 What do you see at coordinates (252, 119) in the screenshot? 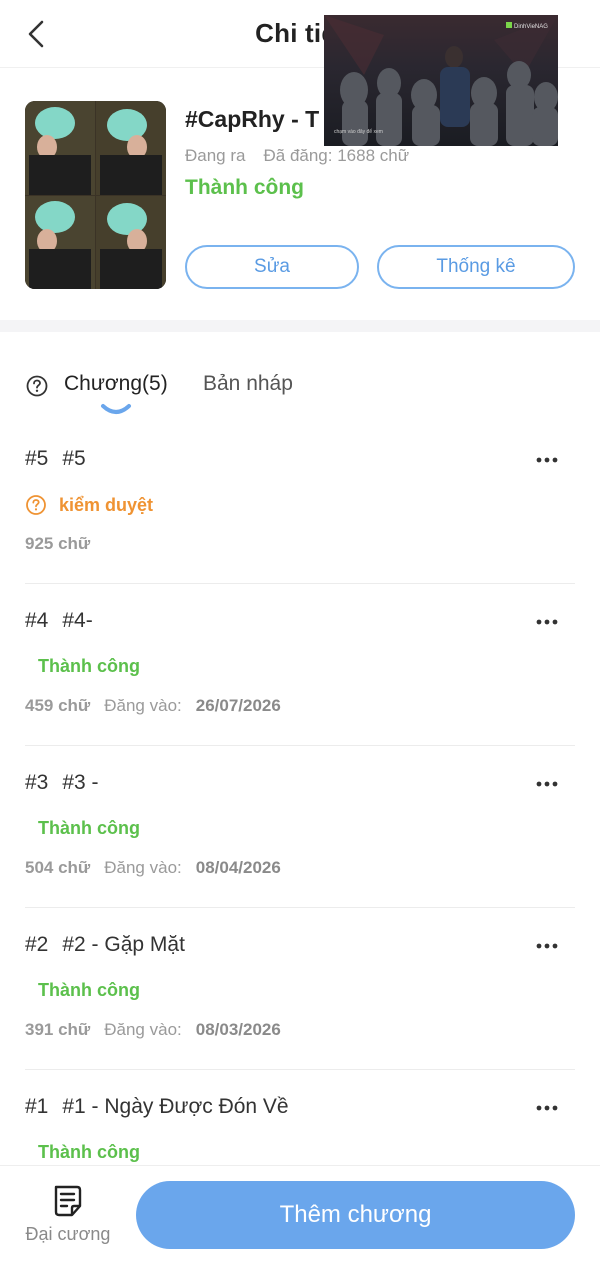
I see `story-title: #CapRhy - T` at bounding box center [252, 119].